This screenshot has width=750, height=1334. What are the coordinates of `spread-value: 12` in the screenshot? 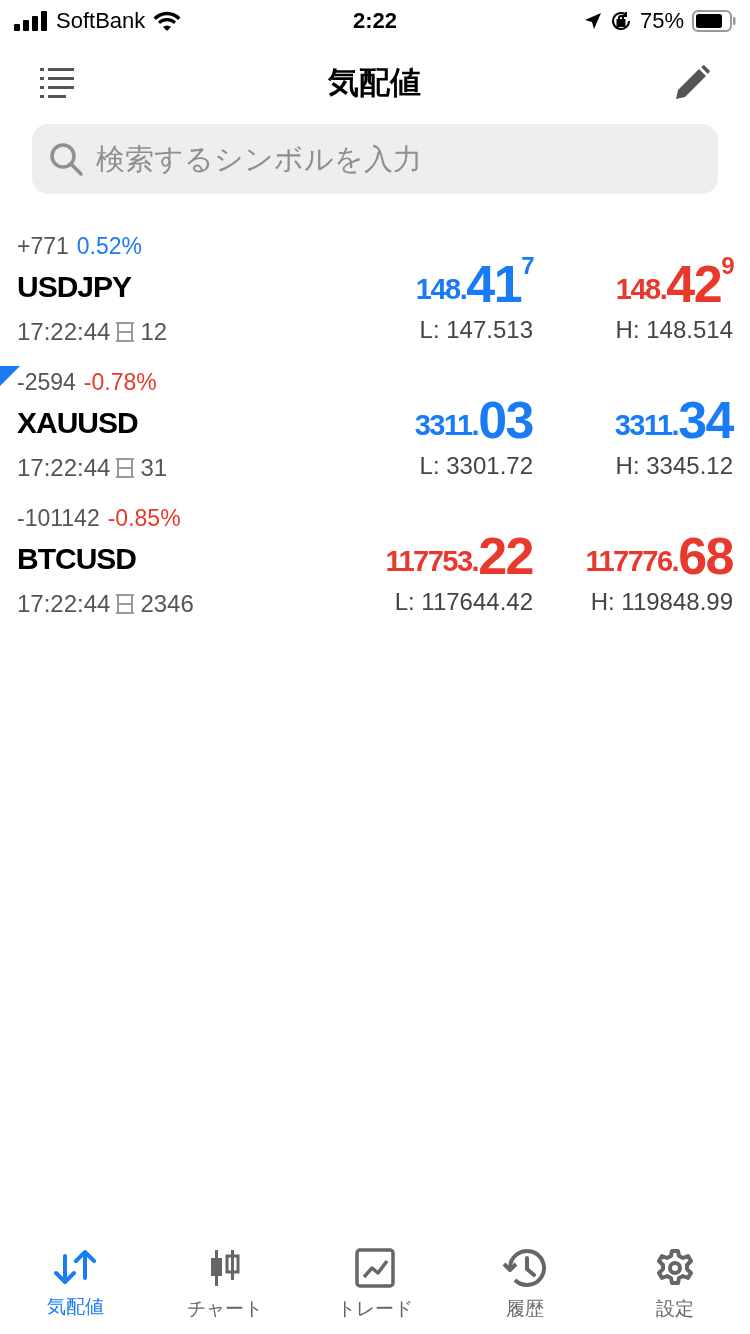 It's located at (154, 332).